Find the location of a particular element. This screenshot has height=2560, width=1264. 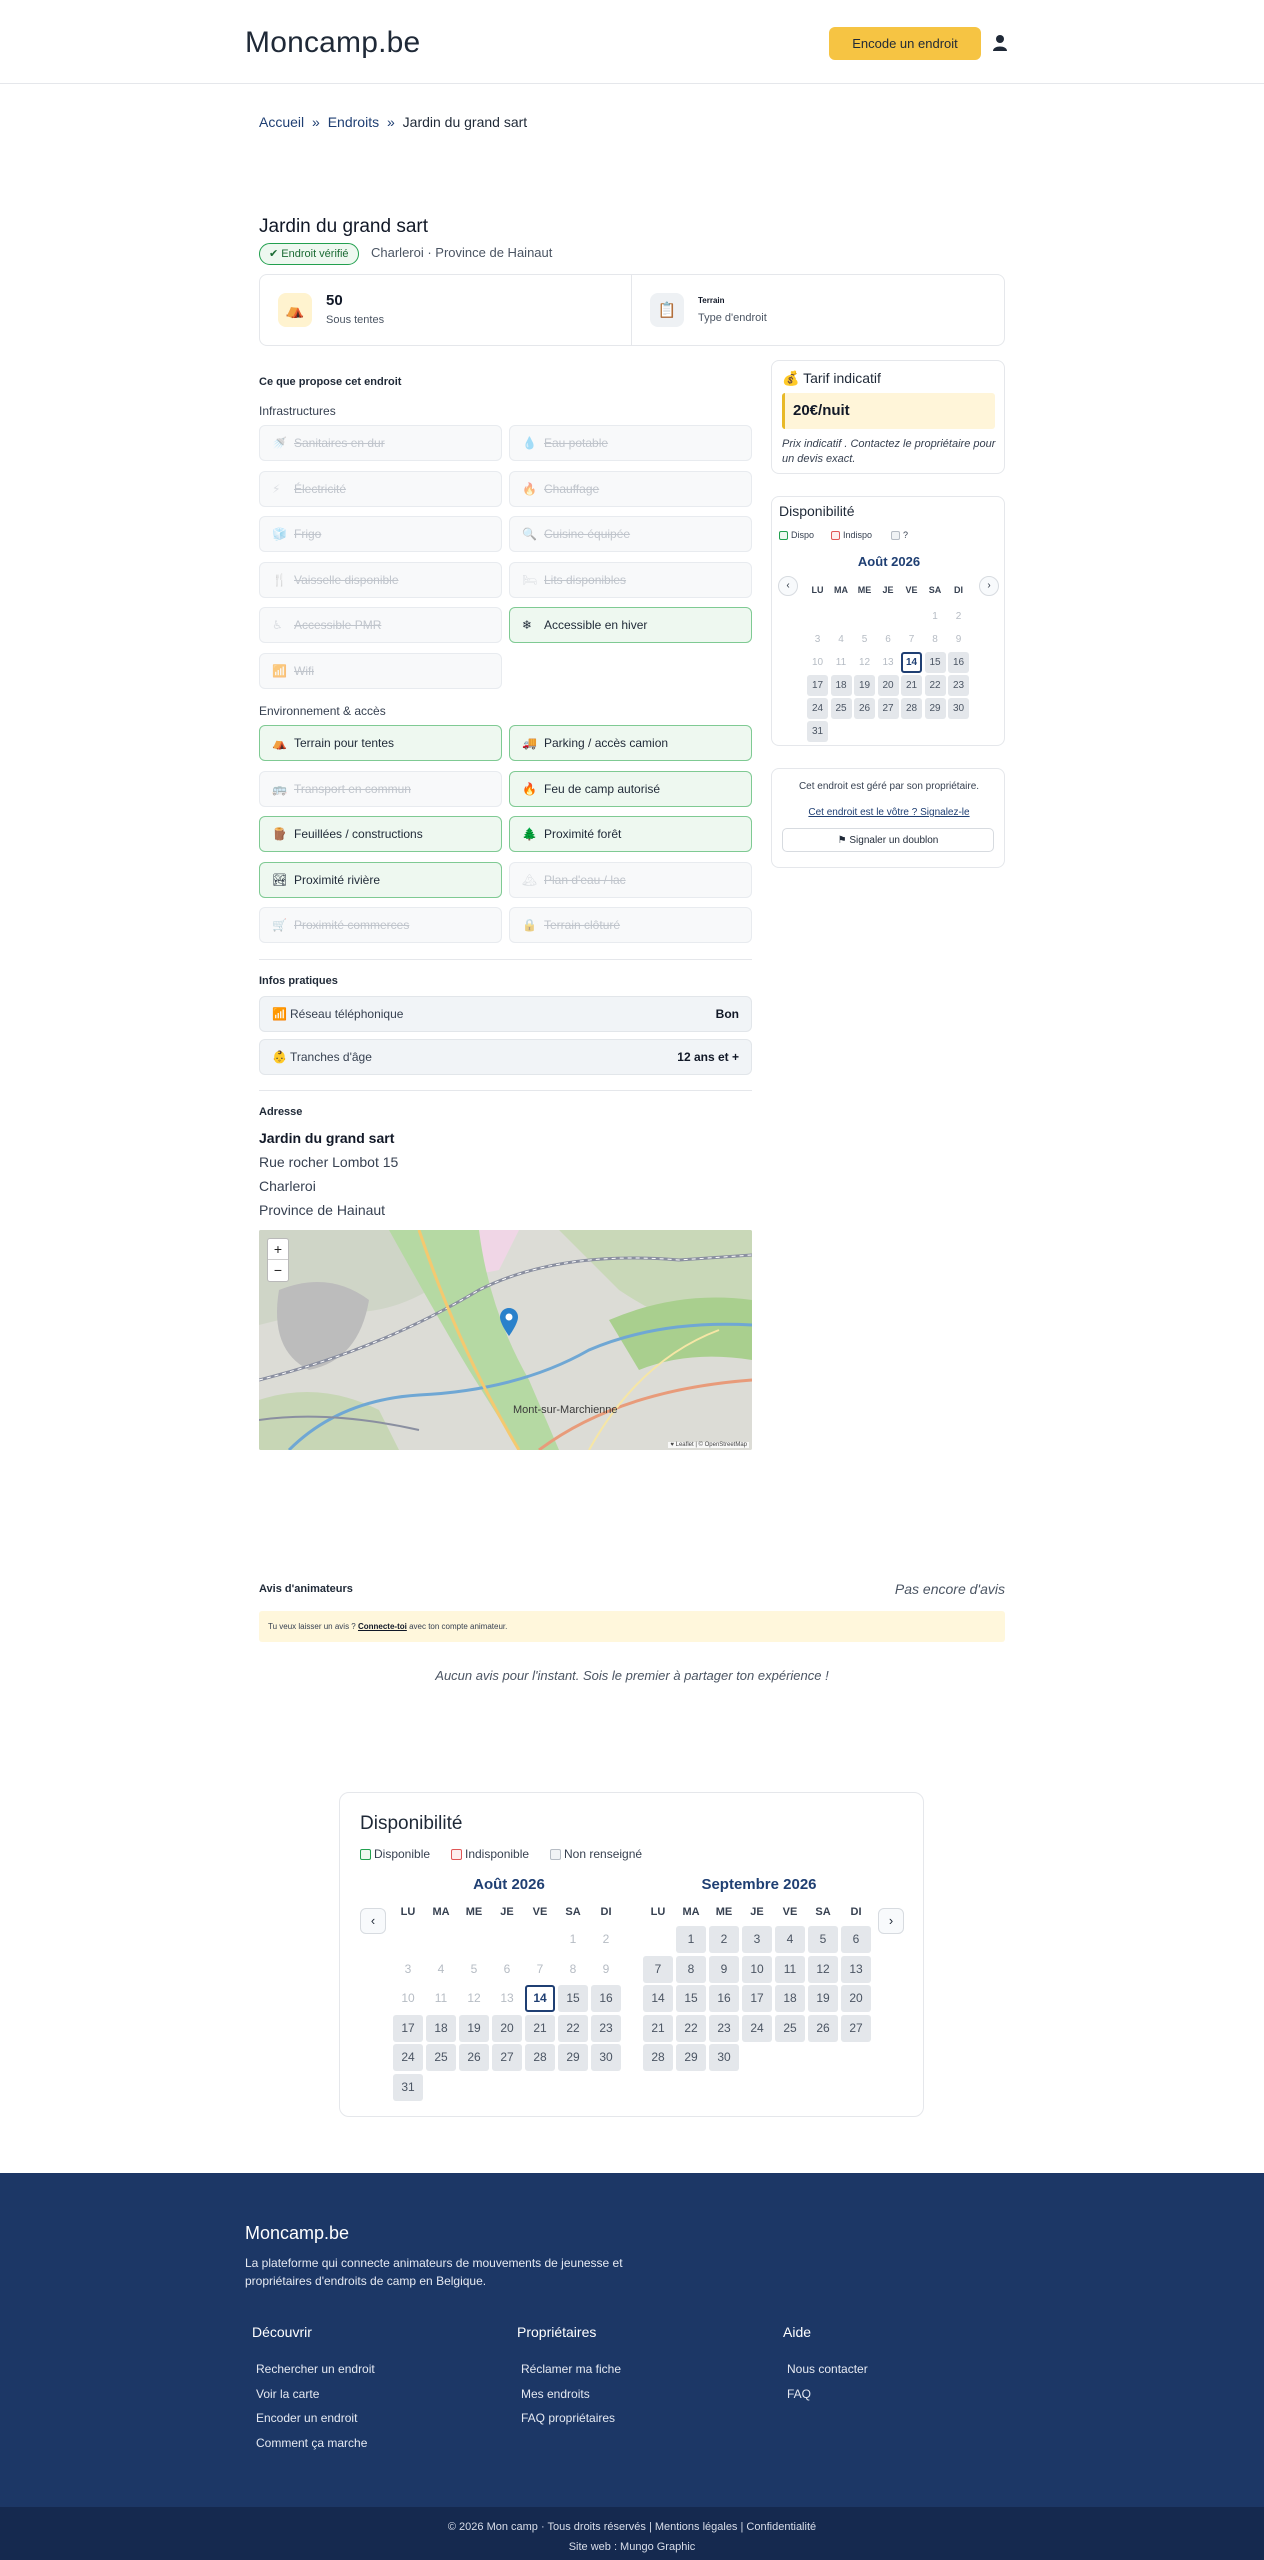

aug-day-cell: 14 is located at coordinates (540, 1998).